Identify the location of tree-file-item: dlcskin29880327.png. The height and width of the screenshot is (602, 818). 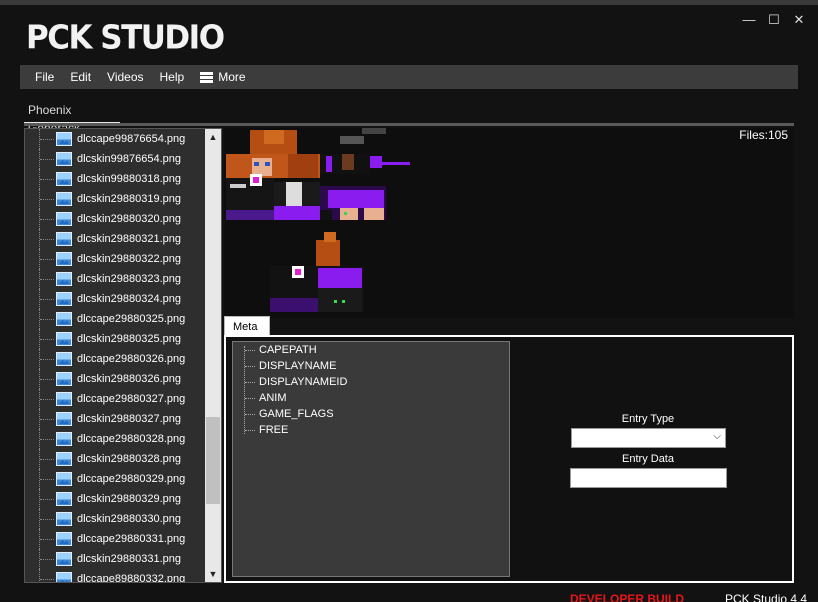
(123, 419).